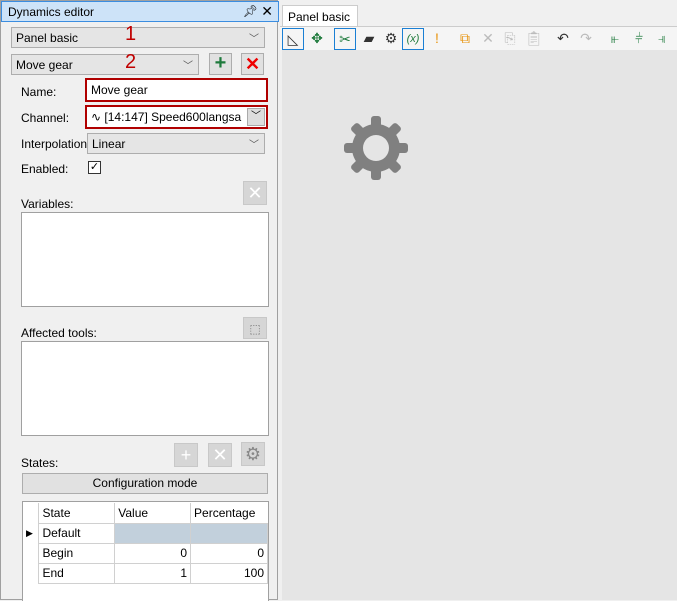 This screenshot has height=601, width=677. I want to click on cell-percentage: 0, so click(229, 553).